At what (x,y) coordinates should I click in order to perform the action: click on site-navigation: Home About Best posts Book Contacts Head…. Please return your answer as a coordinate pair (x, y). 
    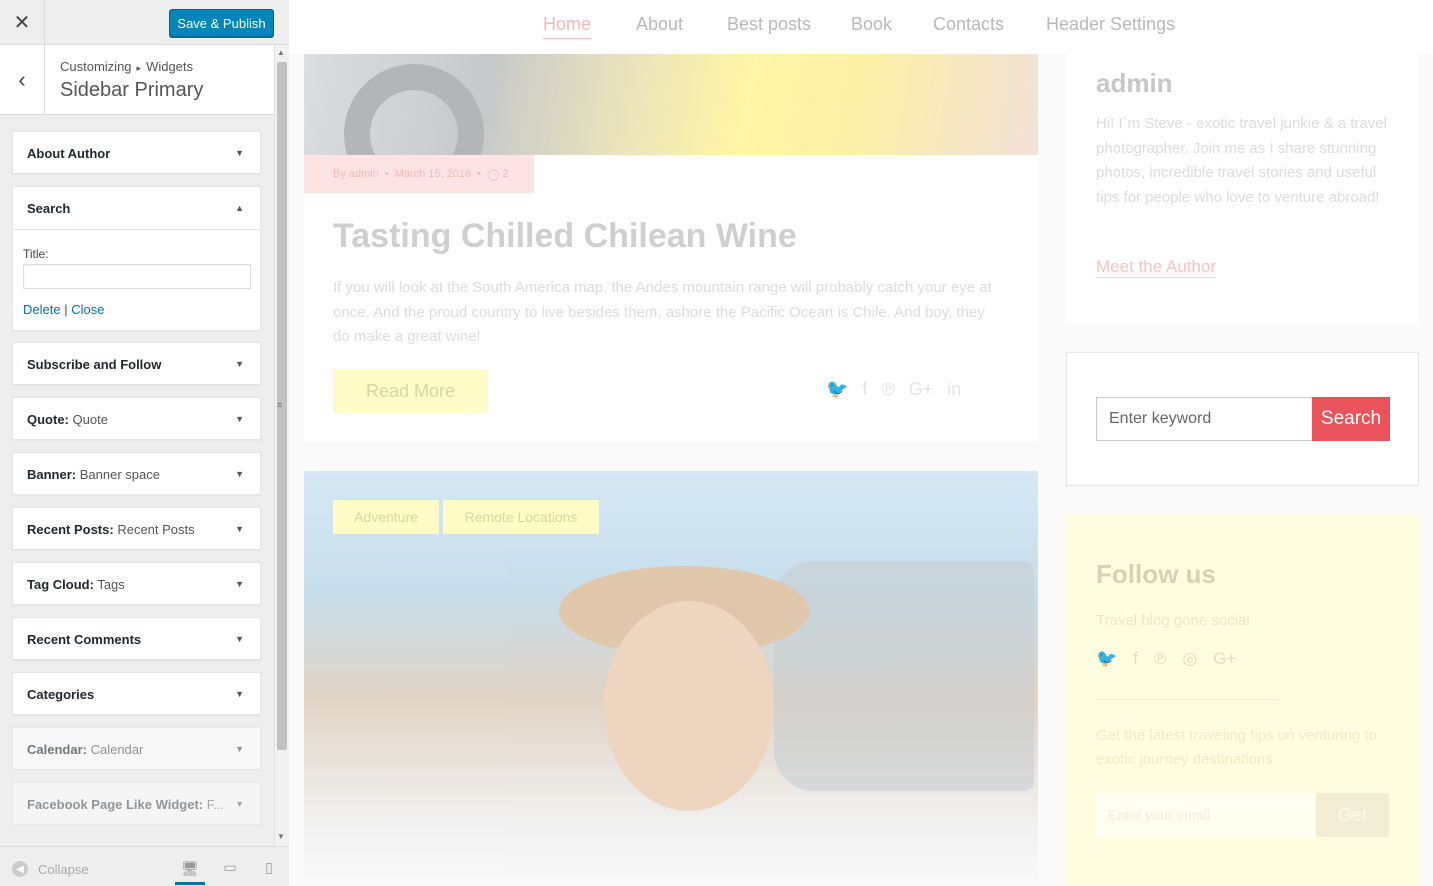
    Looking at the image, I should click on (861, 27).